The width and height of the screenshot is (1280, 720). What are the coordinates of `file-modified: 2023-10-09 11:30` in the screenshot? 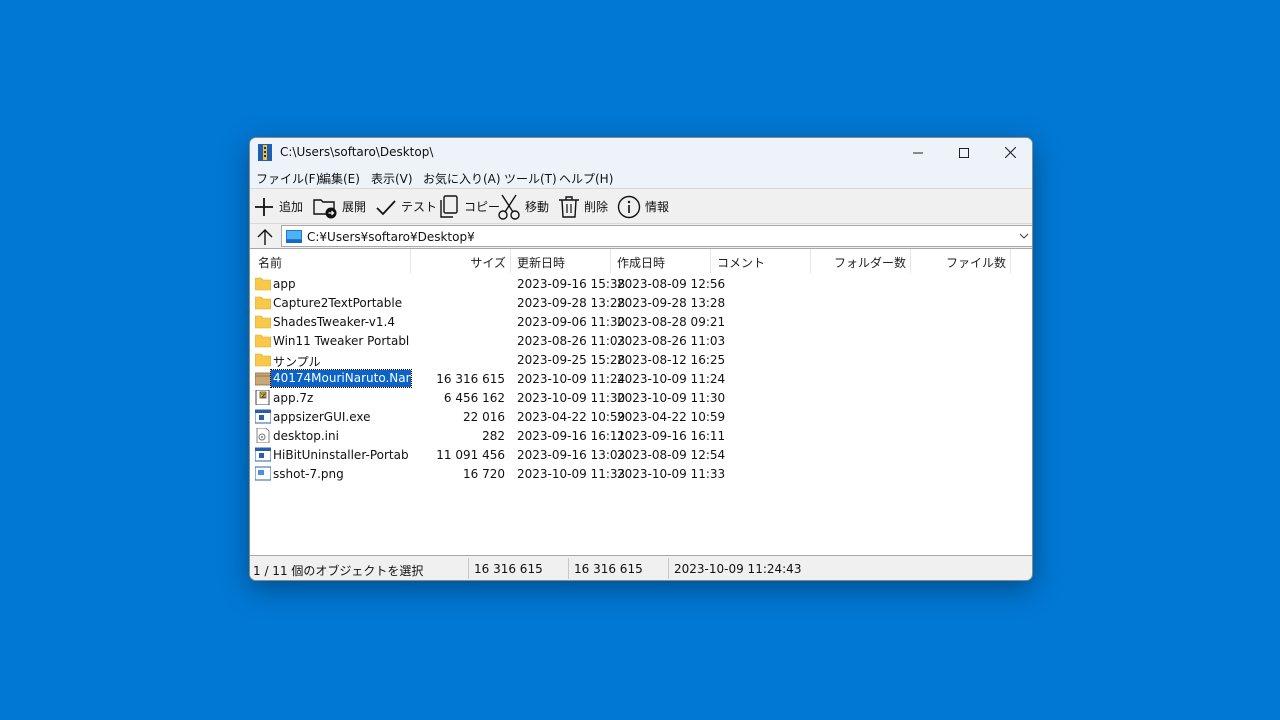 It's located at (571, 398).